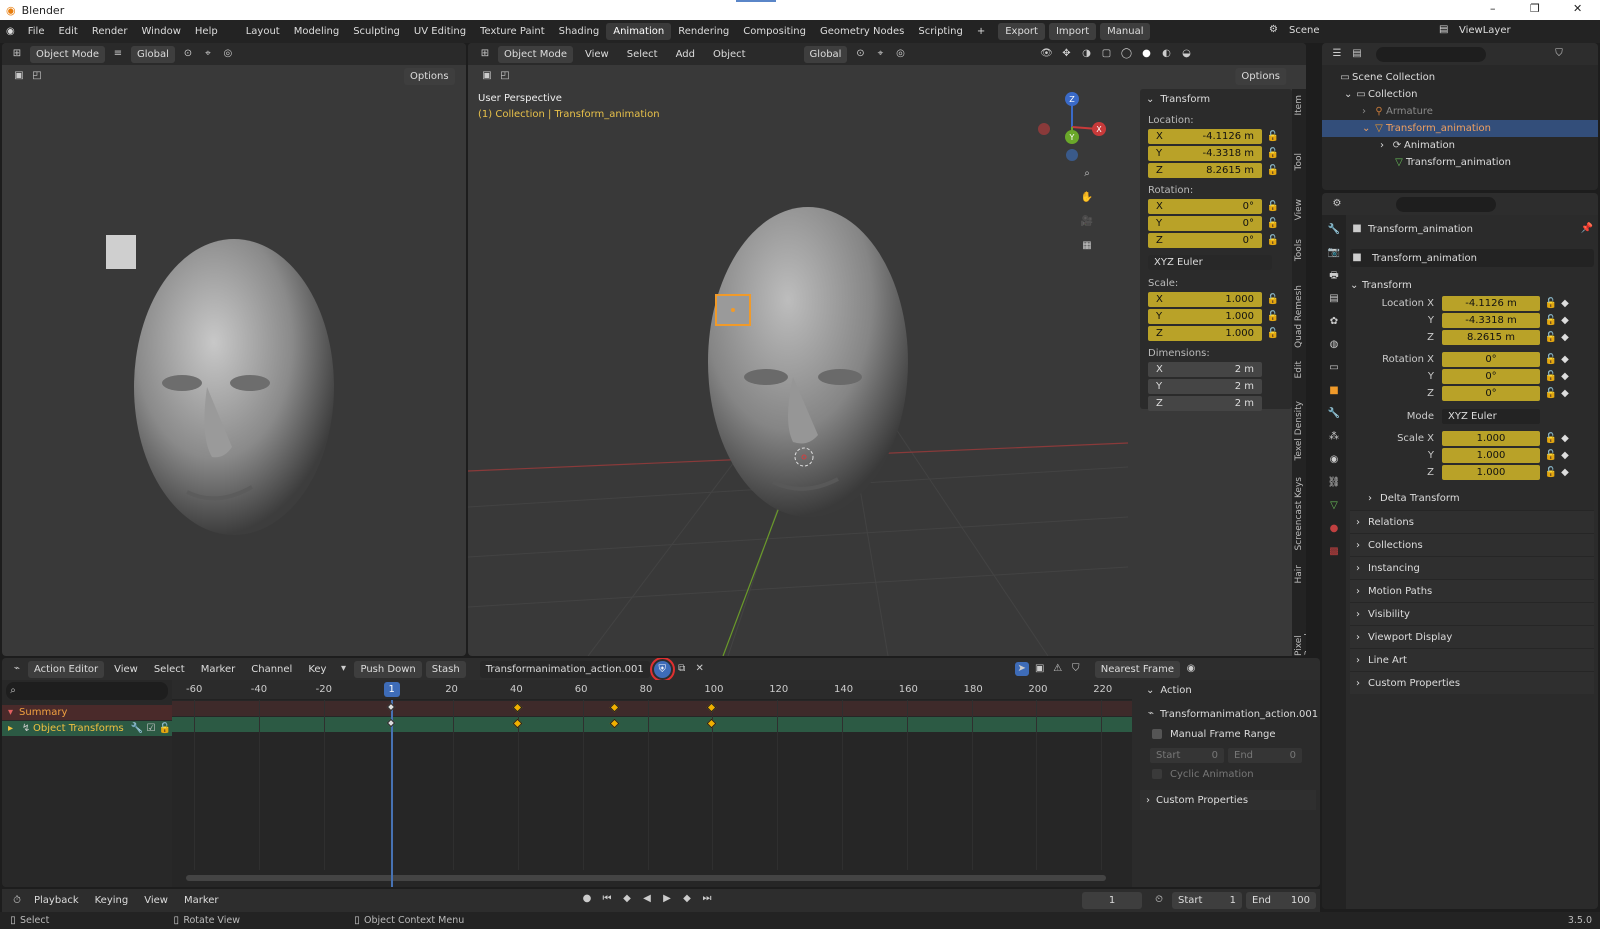 The width and height of the screenshot is (1600, 929). I want to click on rotation-mode-dropdown: XYZ Euler, so click(1491, 416).